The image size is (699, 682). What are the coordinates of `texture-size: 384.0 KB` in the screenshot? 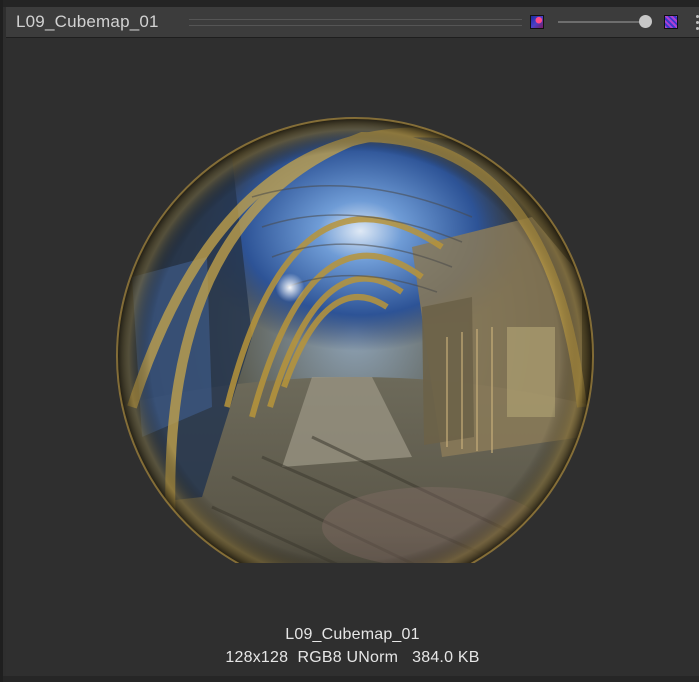 It's located at (446, 657).